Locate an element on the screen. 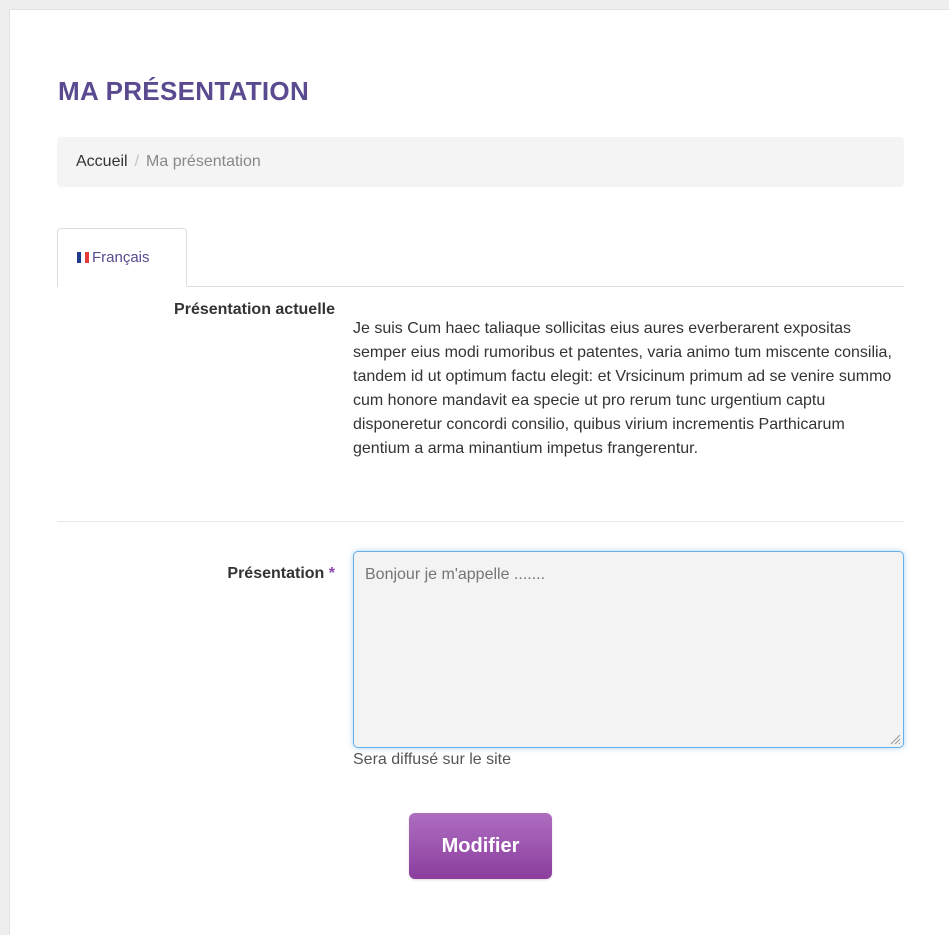  presentation-textarea is located at coordinates (628, 649).